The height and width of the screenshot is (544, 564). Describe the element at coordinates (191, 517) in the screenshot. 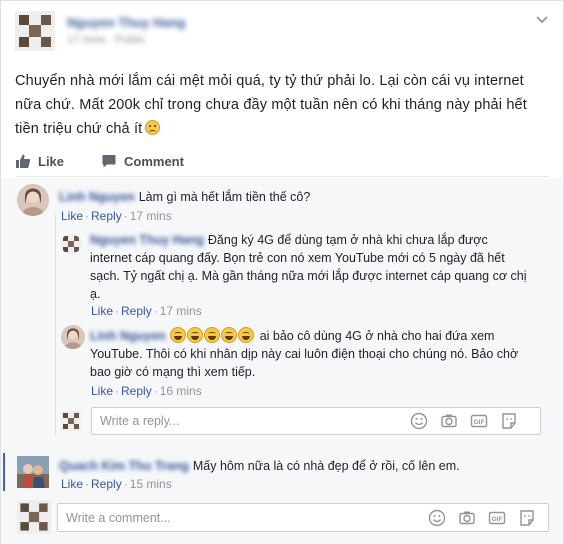

I see `comment-input` at that location.